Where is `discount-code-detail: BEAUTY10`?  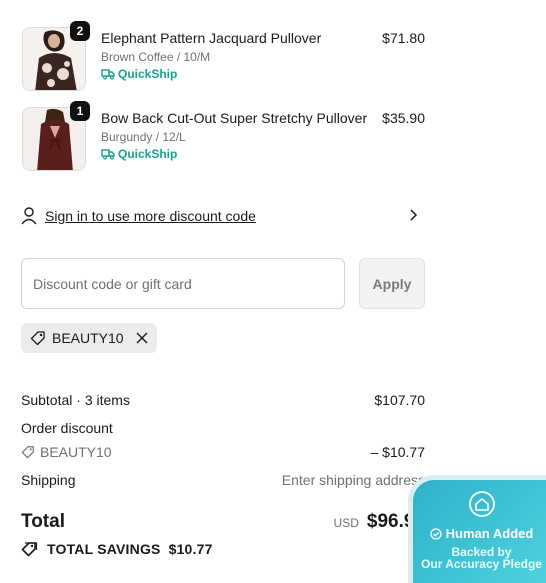 discount-code-detail: BEAUTY10 is located at coordinates (66, 452).